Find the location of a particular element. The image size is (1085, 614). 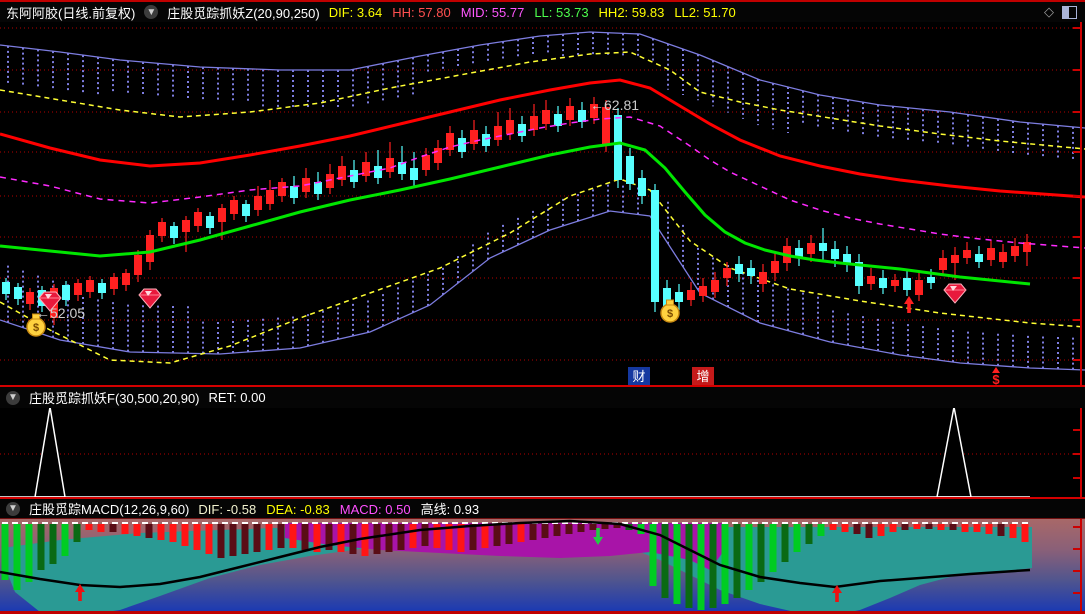

panel-f-spike-chart is located at coordinates (542, 452).